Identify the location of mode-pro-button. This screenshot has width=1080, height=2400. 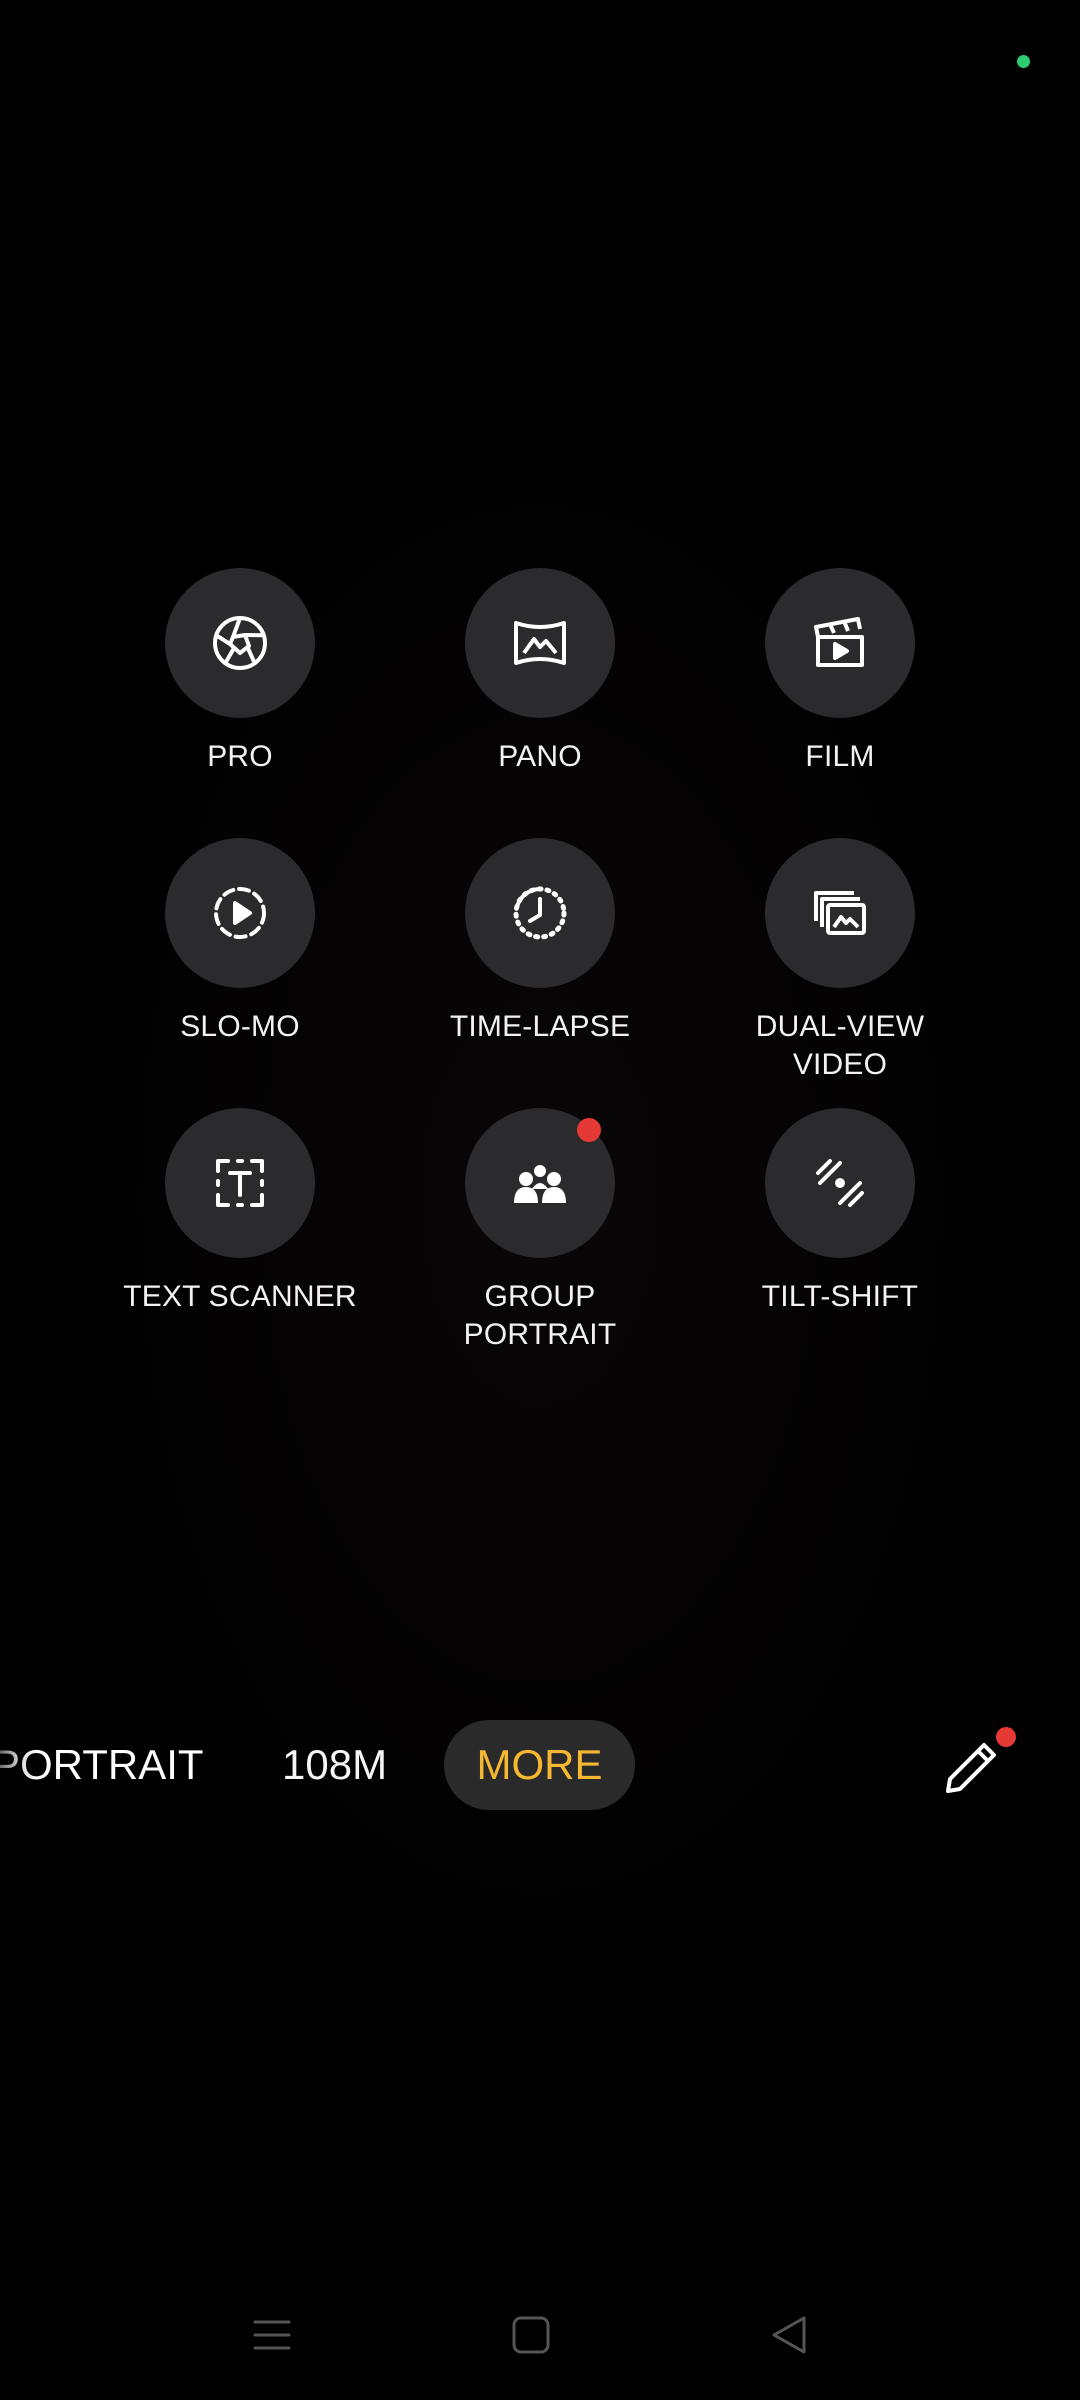
(240, 643).